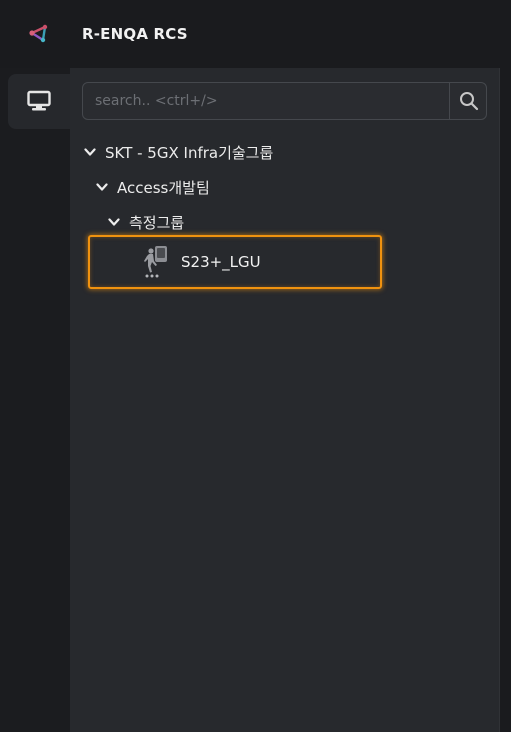 The width and height of the screenshot is (511, 732). I want to click on left-nav-rail, so click(35, 400).